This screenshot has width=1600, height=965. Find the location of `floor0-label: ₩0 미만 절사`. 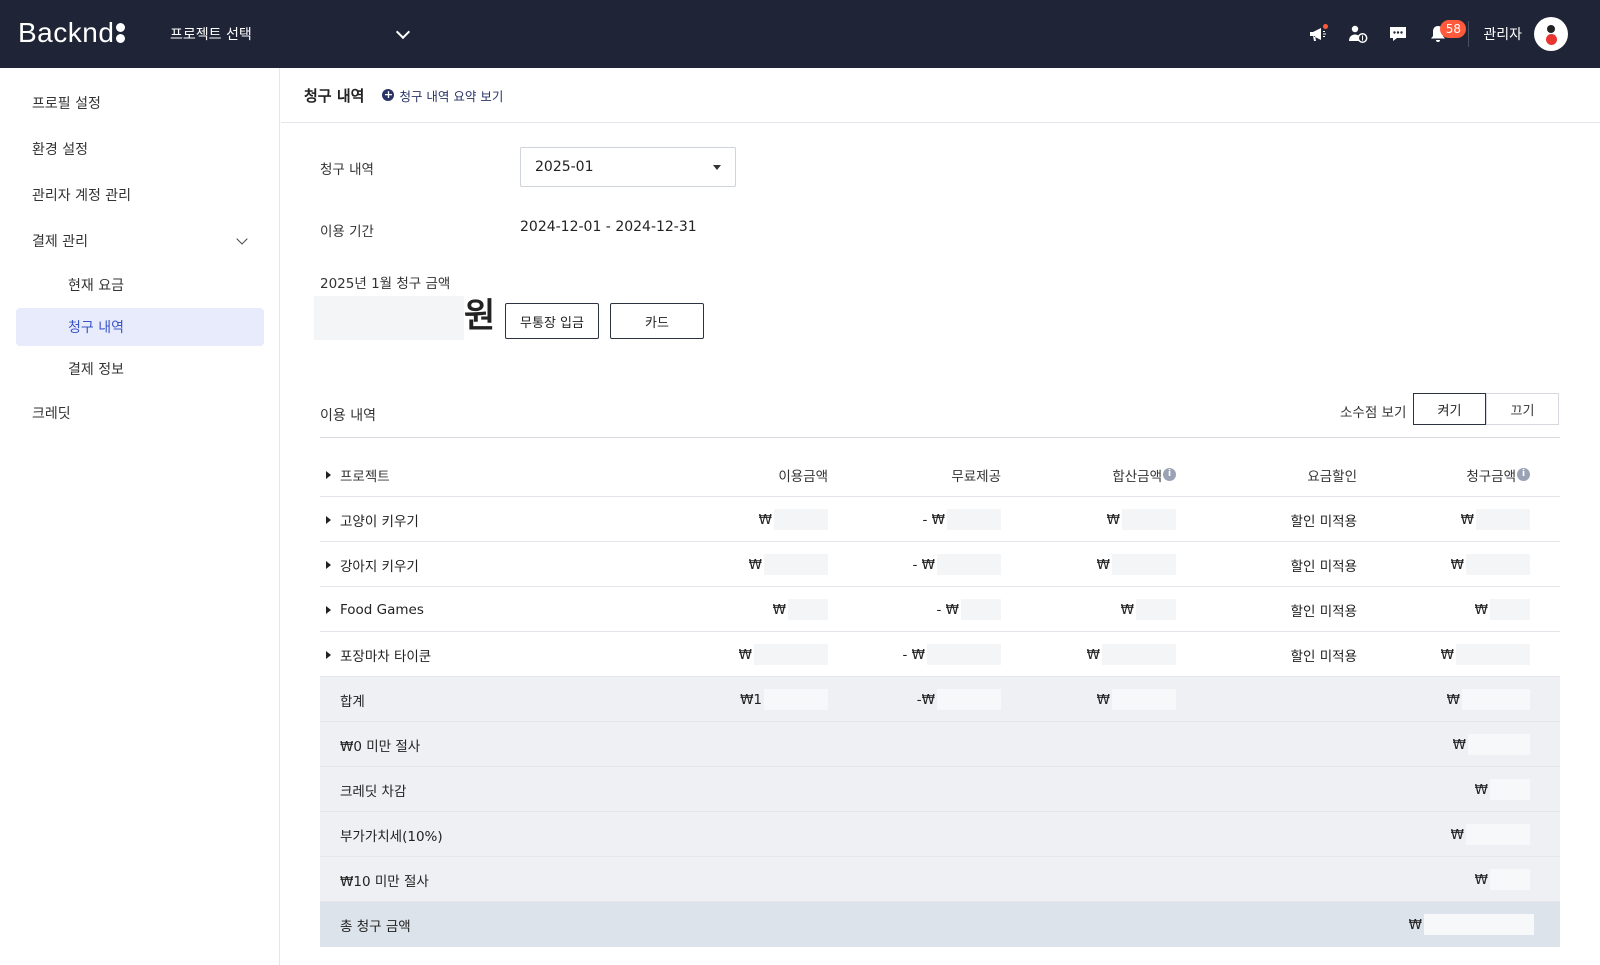

floor0-label: ₩0 미만 절사 is located at coordinates (380, 746).